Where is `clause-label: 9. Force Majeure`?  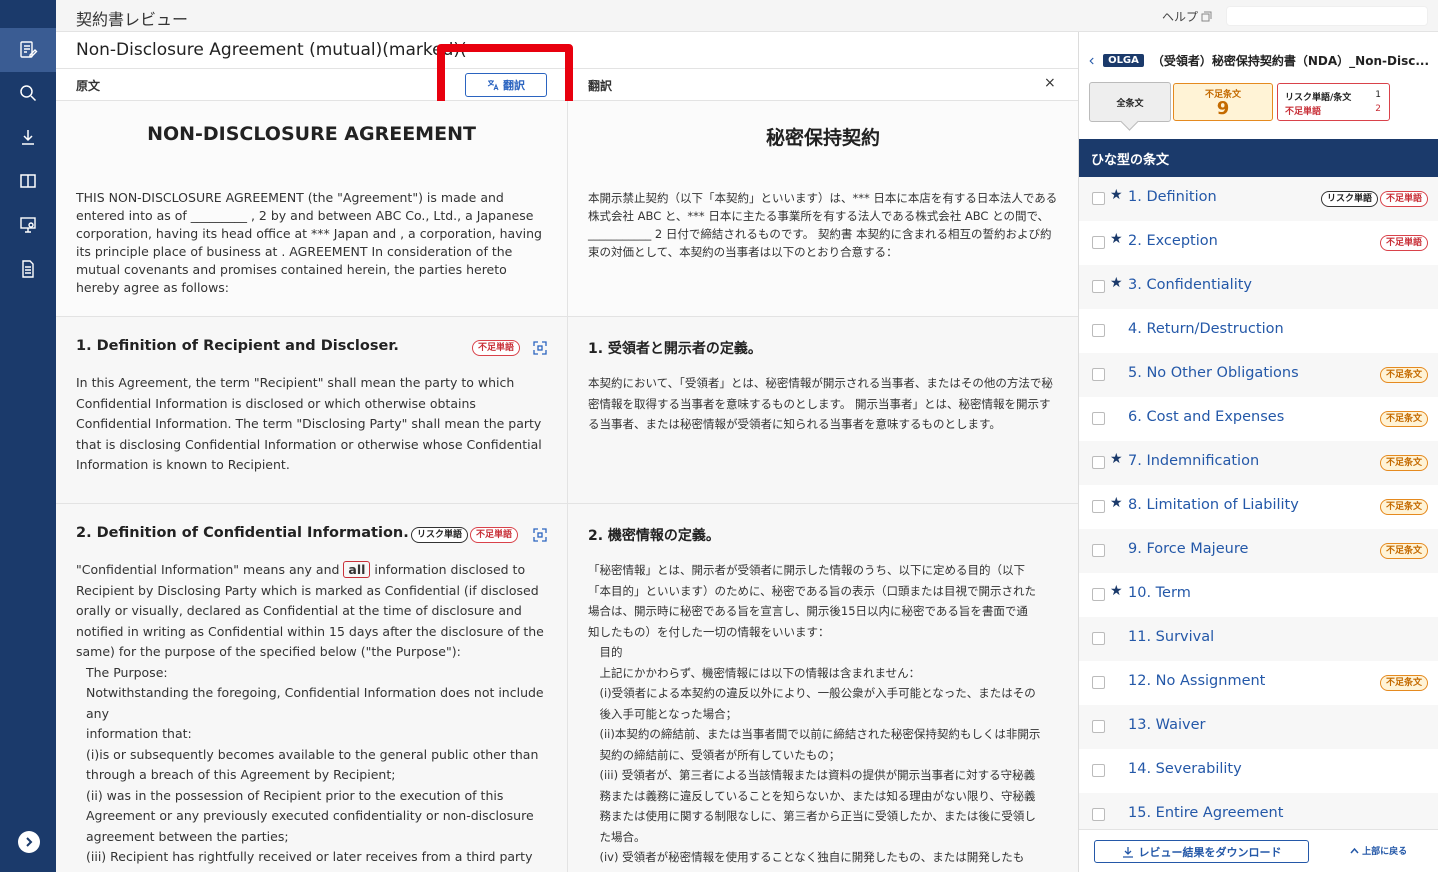 clause-label: 9. Force Majeure is located at coordinates (1188, 549).